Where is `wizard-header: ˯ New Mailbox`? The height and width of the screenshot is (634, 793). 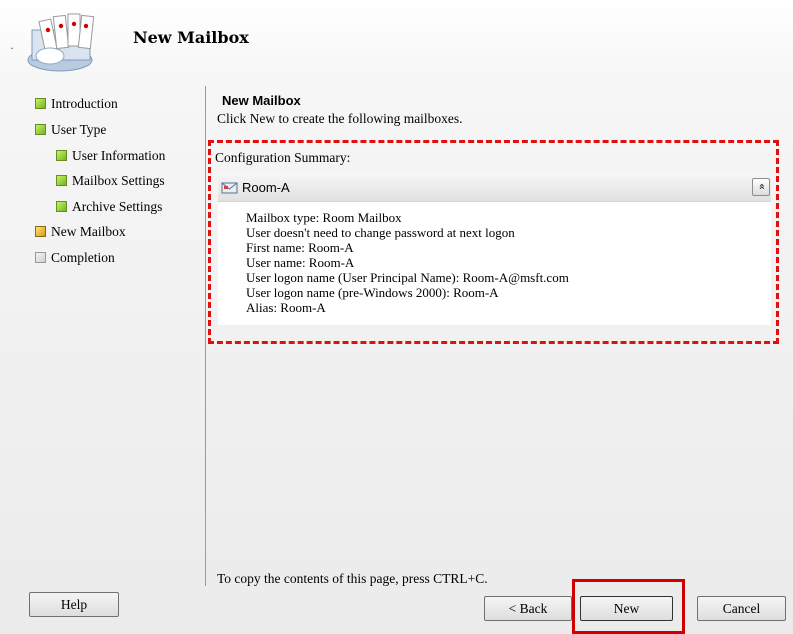 wizard-header: ˯ New Mailbox is located at coordinates (396, 42).